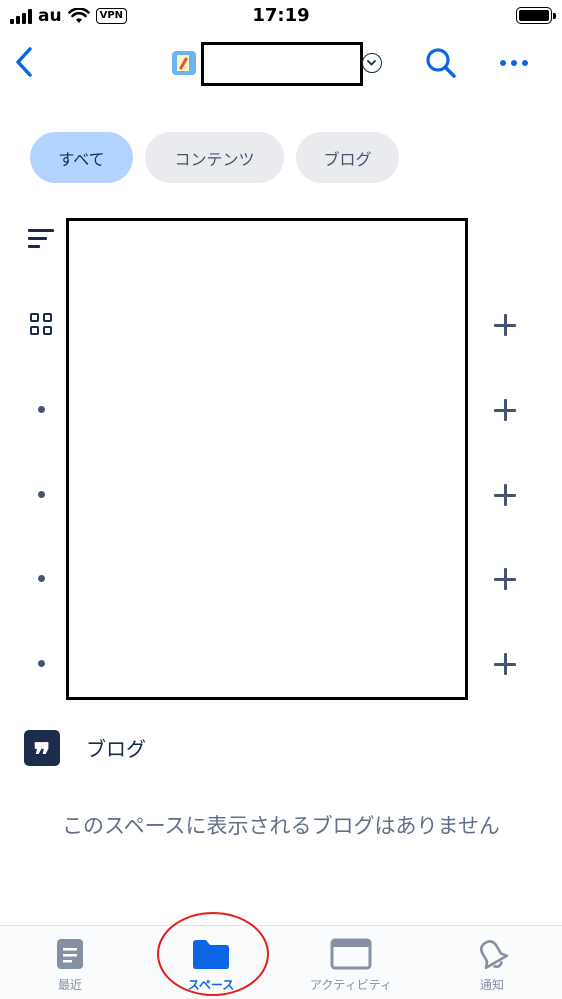  I want to click on chevron-down-circle-icon, so click(372, 63).